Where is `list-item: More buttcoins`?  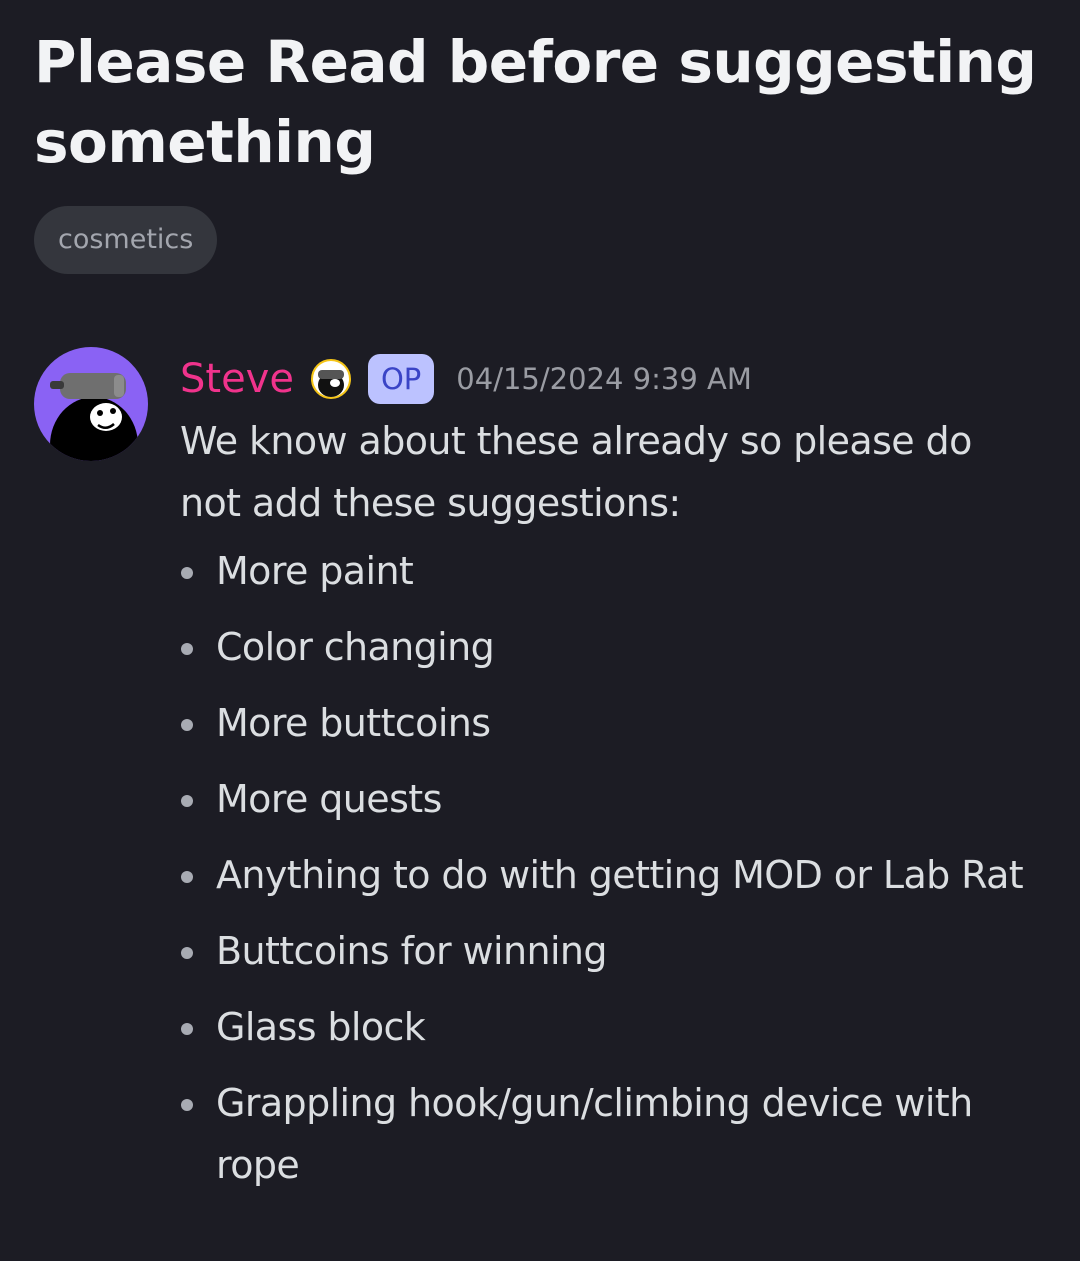
list-item: More buttcoins is located at coordinates (605, 723).